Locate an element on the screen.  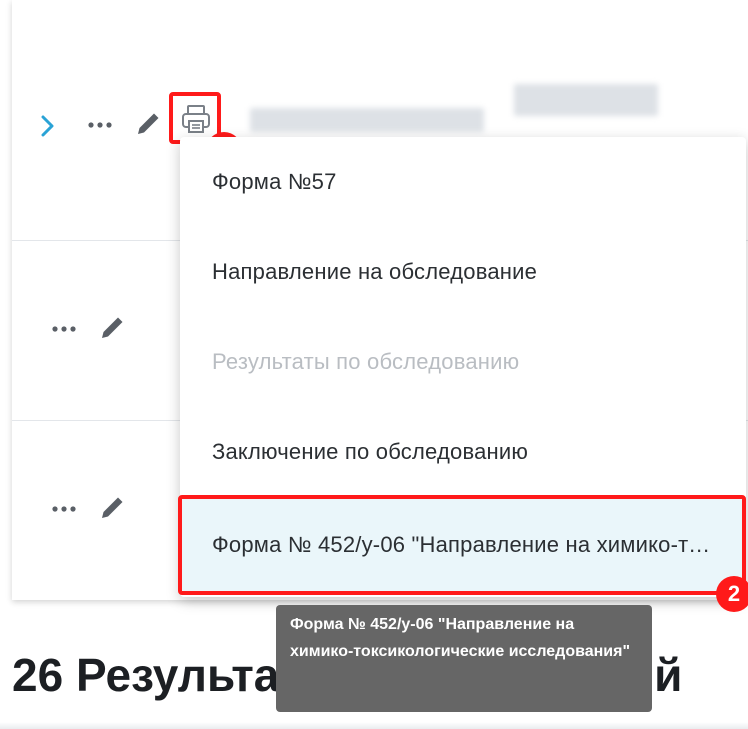
bottom-edge is located at coordinates (374, 725).